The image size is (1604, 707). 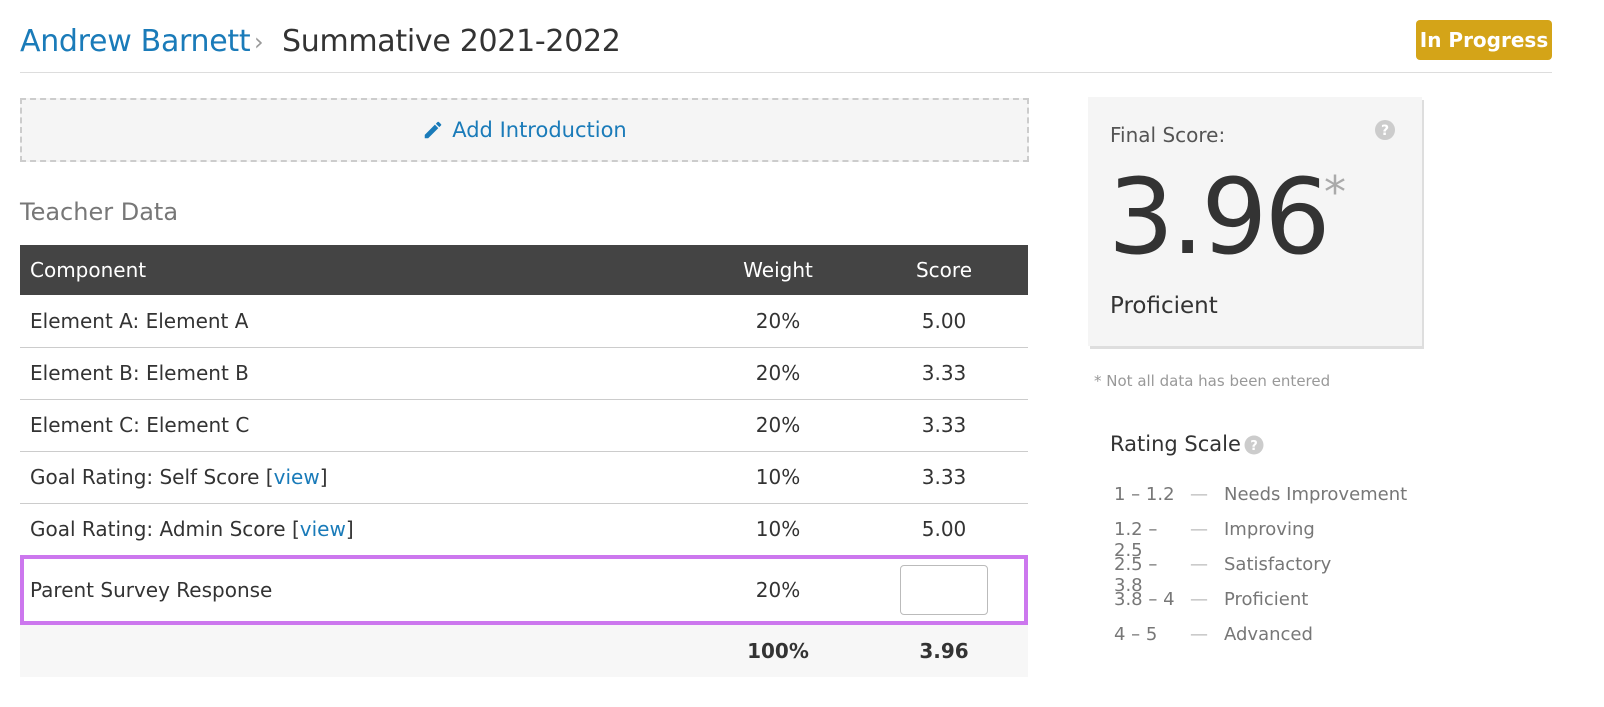 What do you see at coordinates (1144, 599) in the screenshot?
I see `rating-range: 3.8 – 4` at bounding box center [1144, 599].